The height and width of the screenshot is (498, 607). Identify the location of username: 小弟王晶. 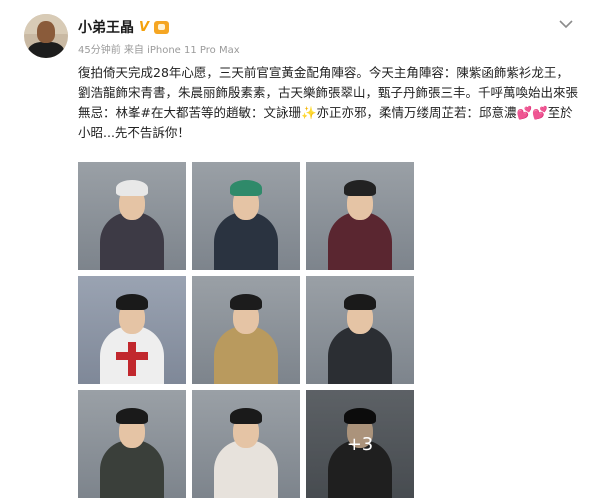
(106, 27).